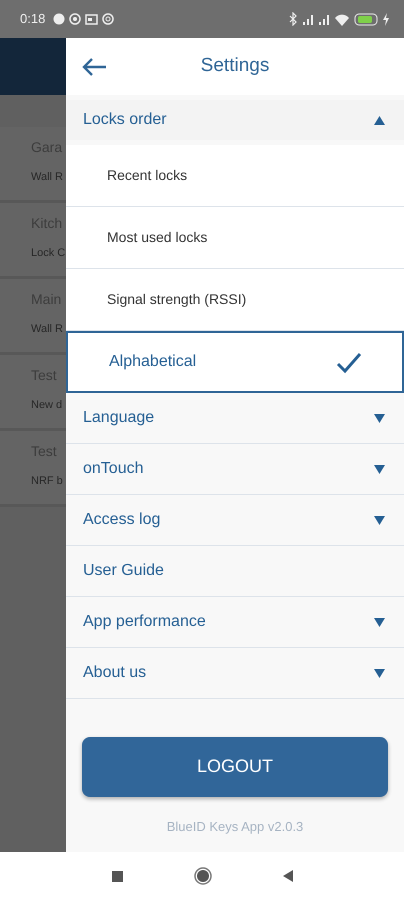 This screenshot has width=404, height=900. Describe the element at coordinates (95, 67) in the screenshot. I see `back-arrow-icon` at that location.